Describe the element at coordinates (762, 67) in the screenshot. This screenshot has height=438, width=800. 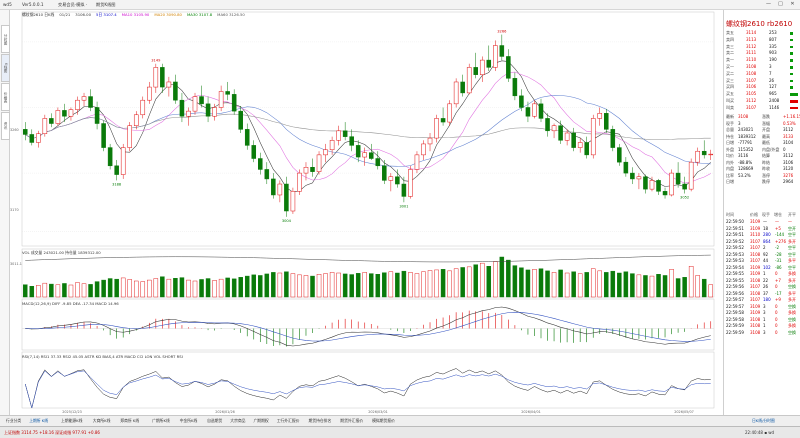
I see `orderbook-row: 买一 3108 3` at that location.